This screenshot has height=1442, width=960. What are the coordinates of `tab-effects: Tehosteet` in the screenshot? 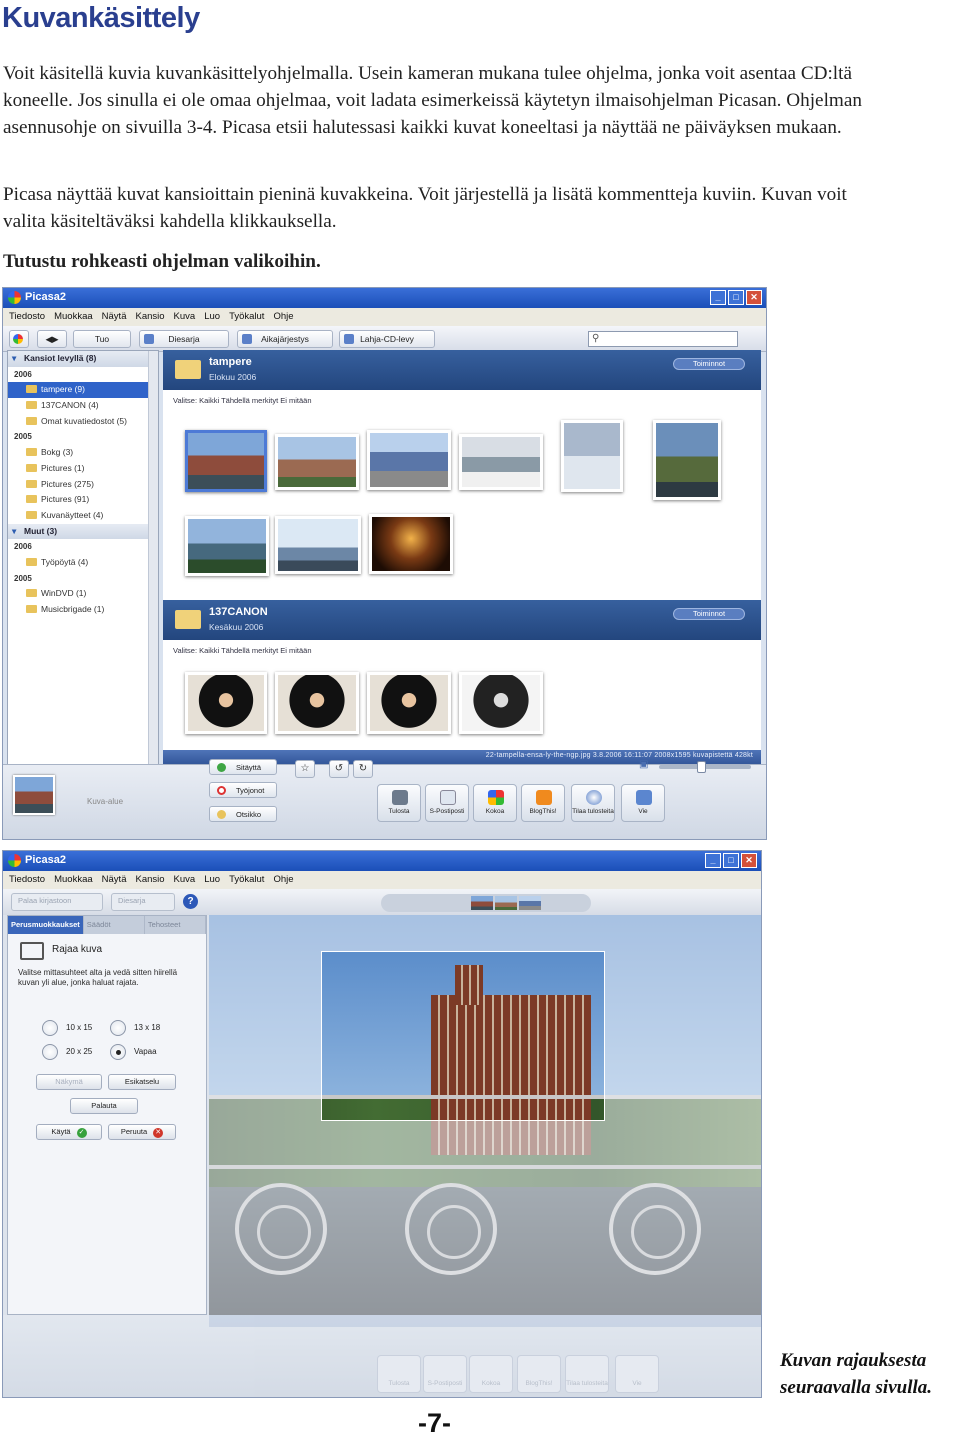 It's located at (176, 925).